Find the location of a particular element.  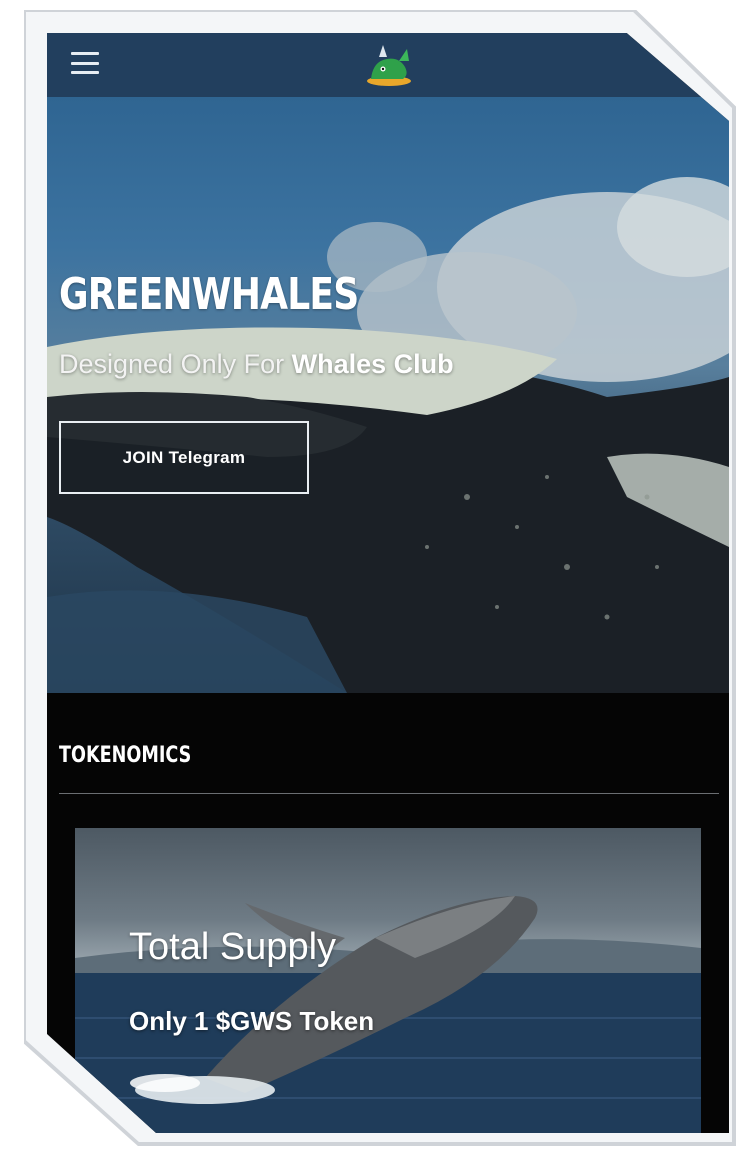

green-whale-logo-icon is located at coordinates (389, 64).